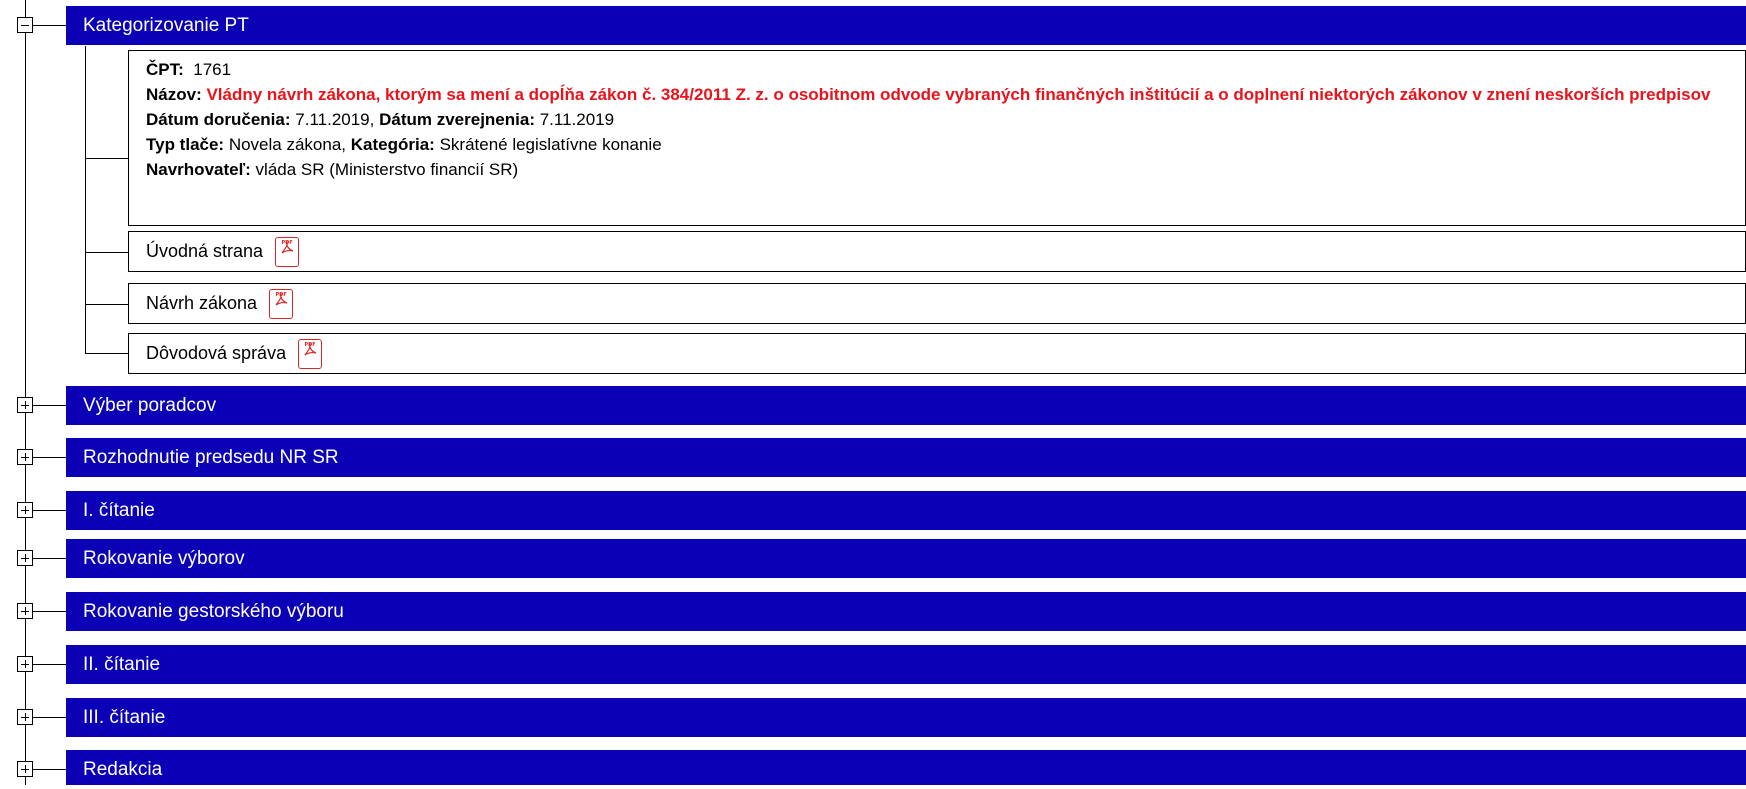 The width and height of the screenshot is (1746, 789). I want to click on cpt-label: ČPT:, so click(165, 69).